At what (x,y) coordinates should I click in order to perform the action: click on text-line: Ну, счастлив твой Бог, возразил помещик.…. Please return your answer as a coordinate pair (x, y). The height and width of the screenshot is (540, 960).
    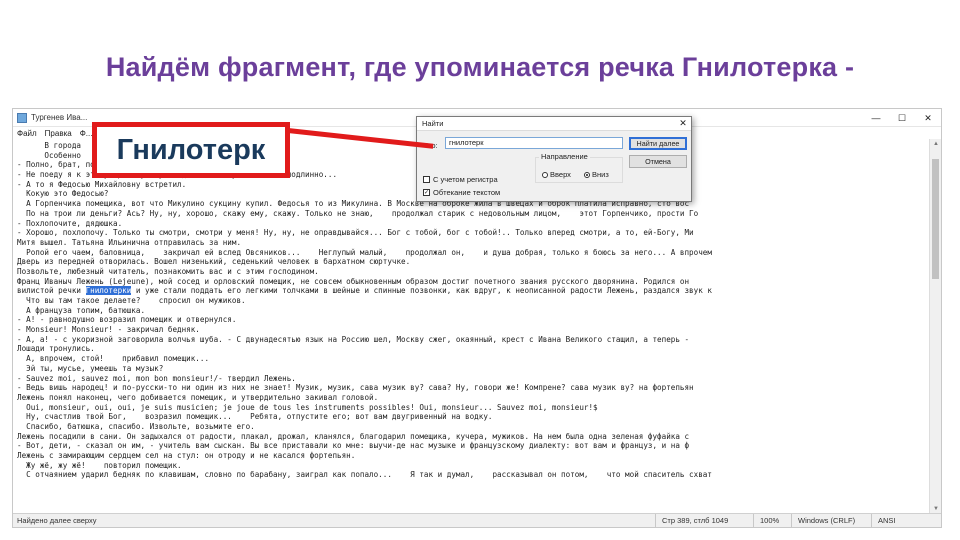
    Looking at the image, I should click on (474, 417).